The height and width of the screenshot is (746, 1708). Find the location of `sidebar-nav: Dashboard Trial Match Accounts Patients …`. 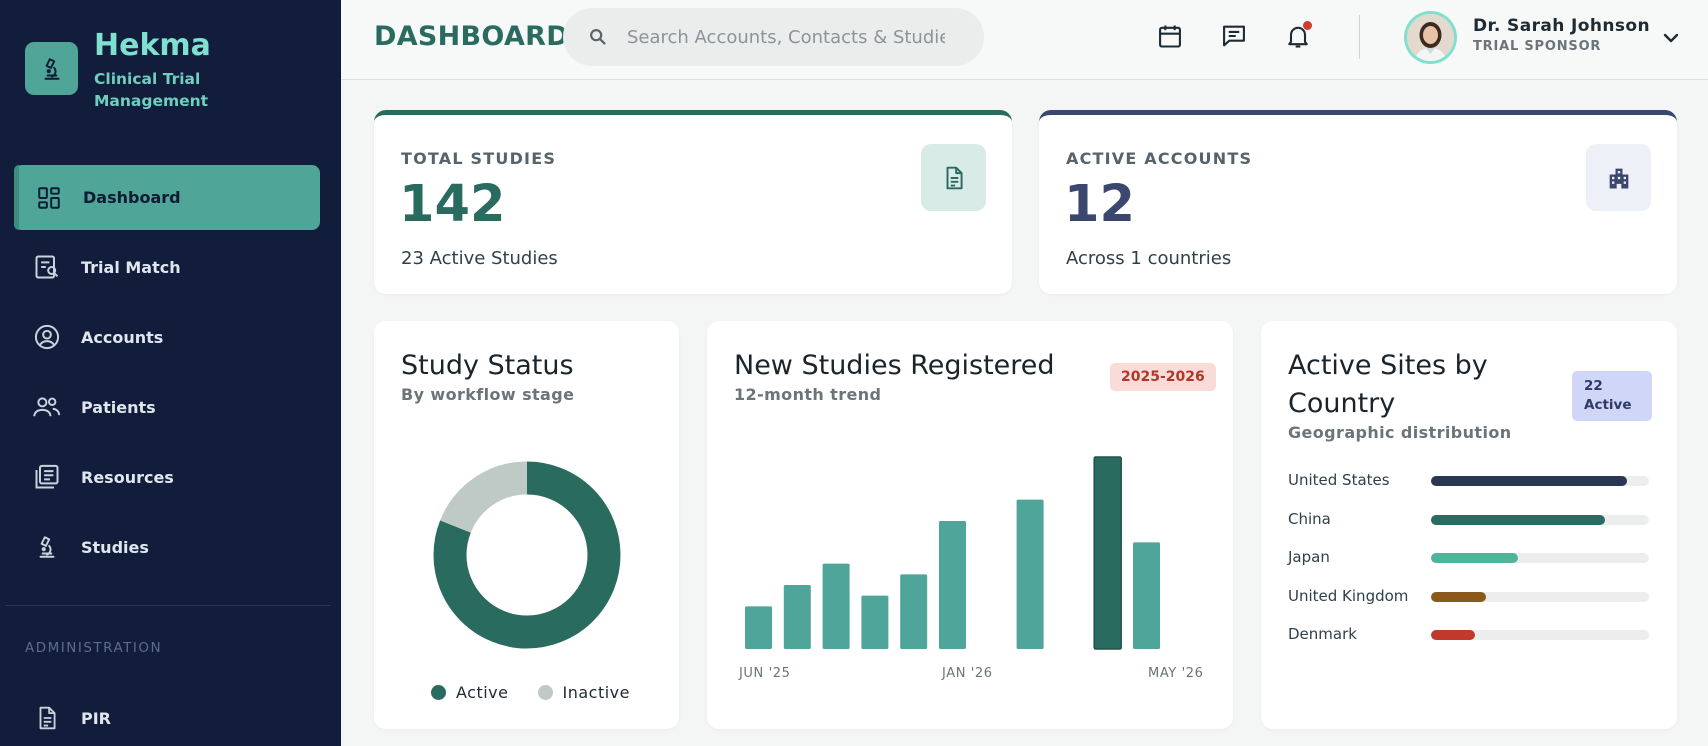

sidebar-nav: Dashboard Trial Match Accounts Patients … is located at coordinates (167, 375).